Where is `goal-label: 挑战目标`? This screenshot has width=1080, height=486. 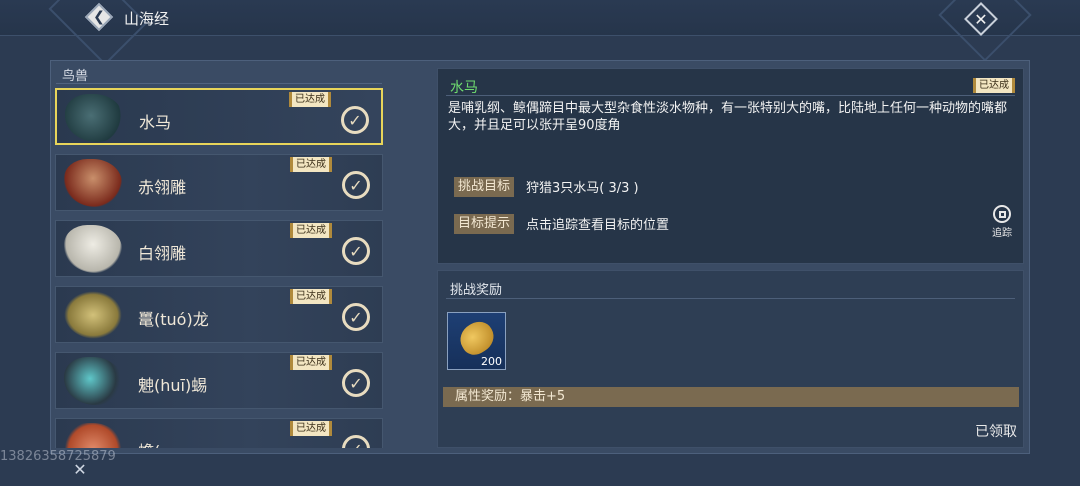
goal-label: 挑战目标 is located at coordinates (484, 187).